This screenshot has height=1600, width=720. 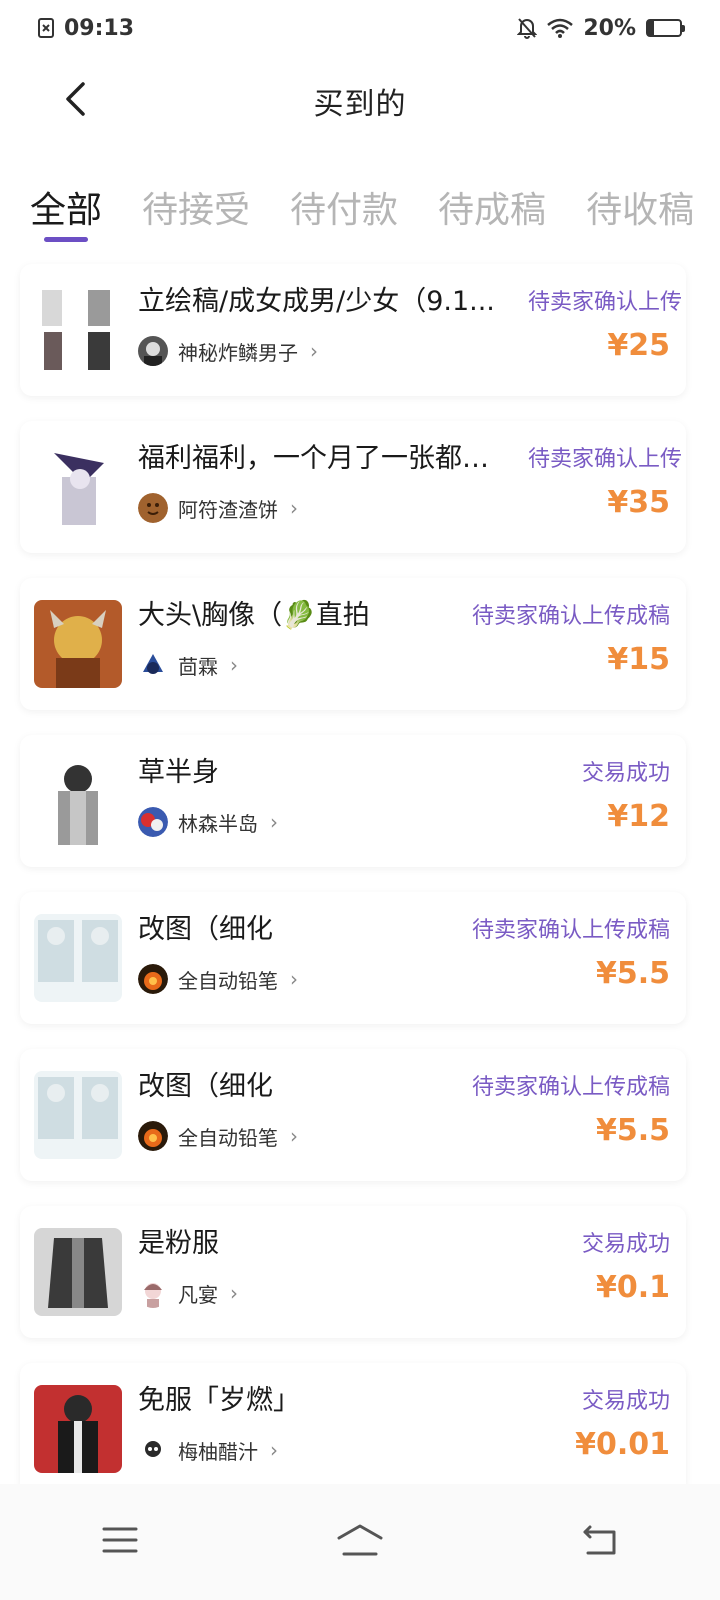 What do you see at coordinates (609, 28) in the screenshot?
I see `battery-percent: 20%` at bounding box center [609, 28].